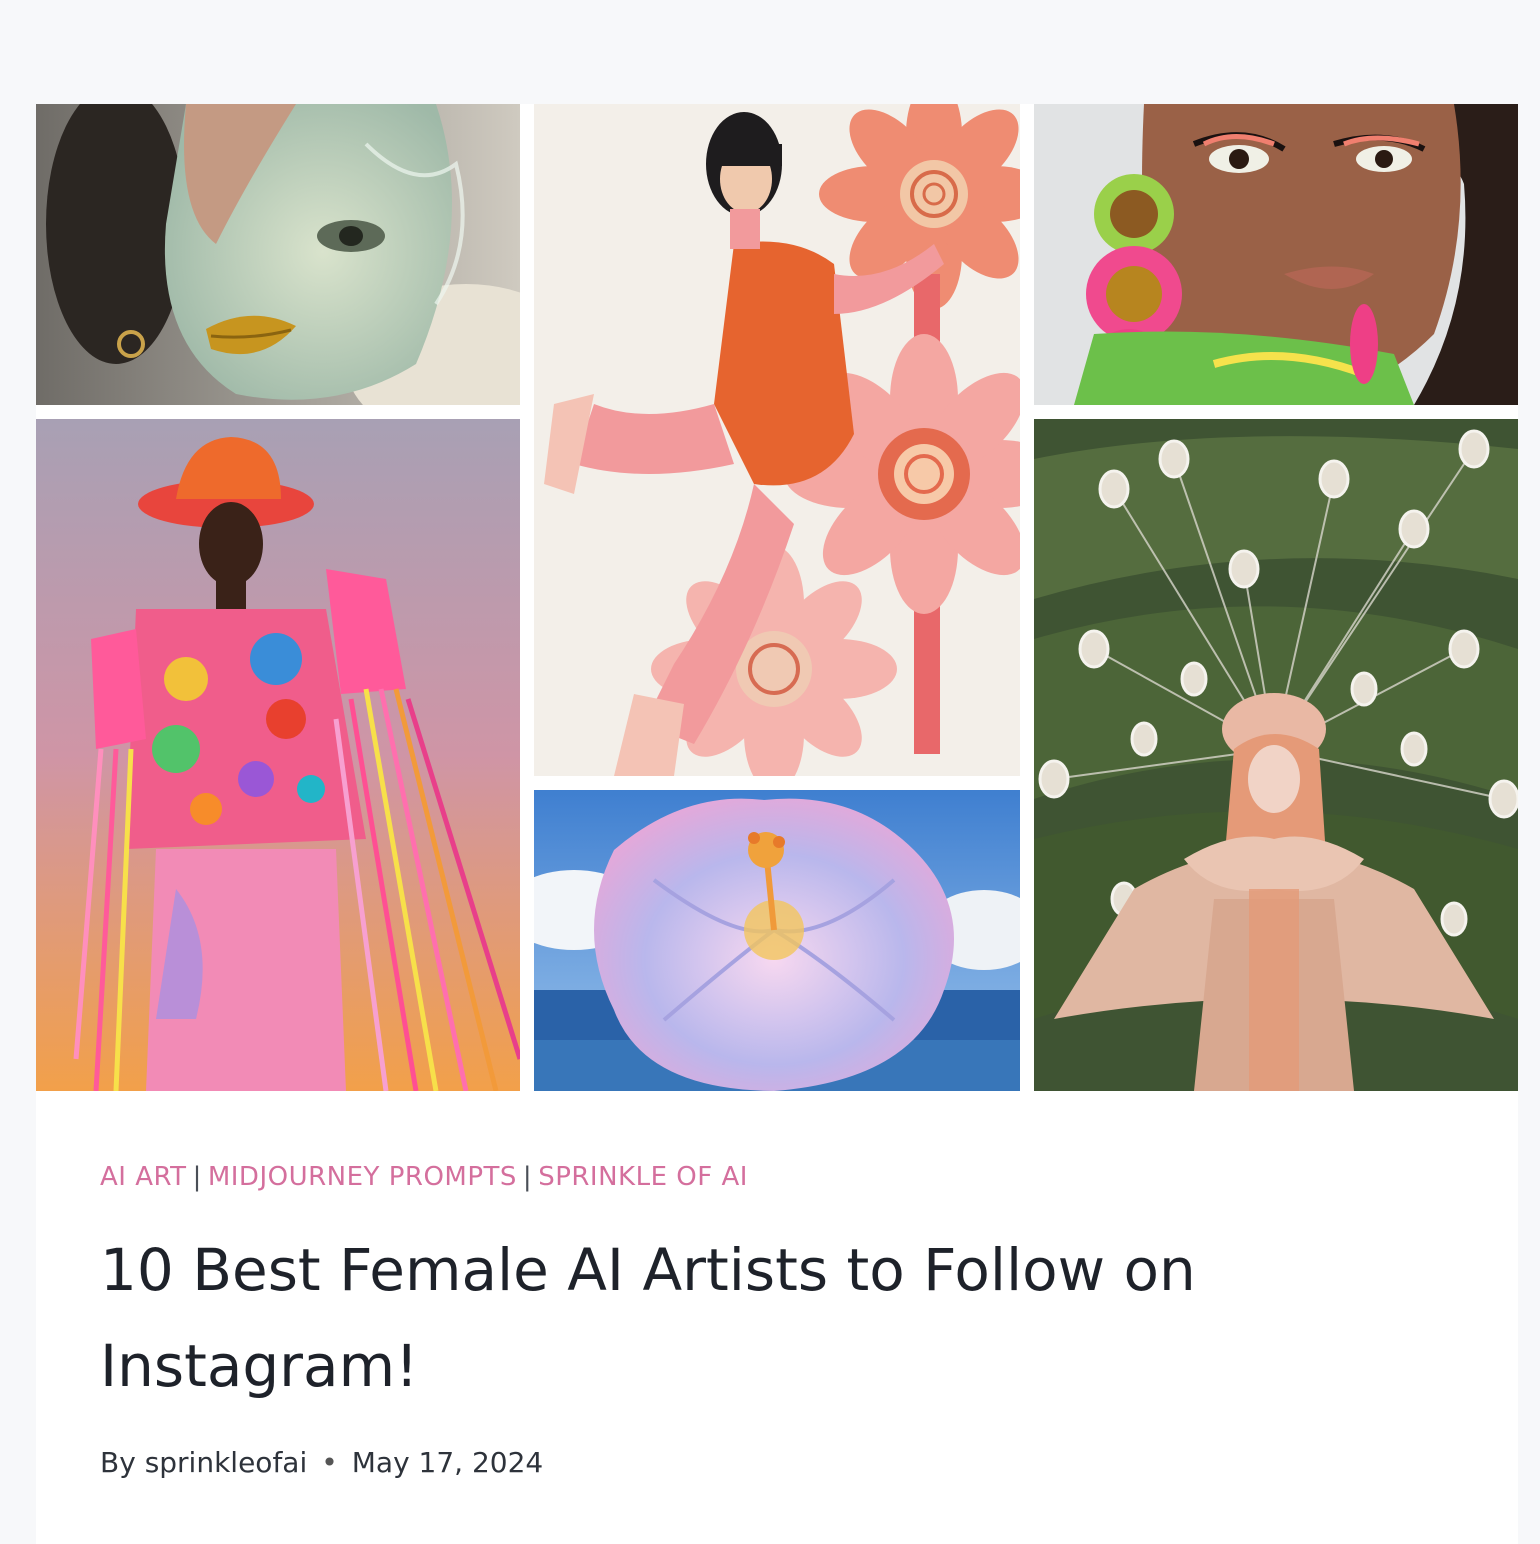 The image size is (1540, 1544). I want to click on post-meta: By sprinkleofai • May 17, 2024, so click(321, 1462).